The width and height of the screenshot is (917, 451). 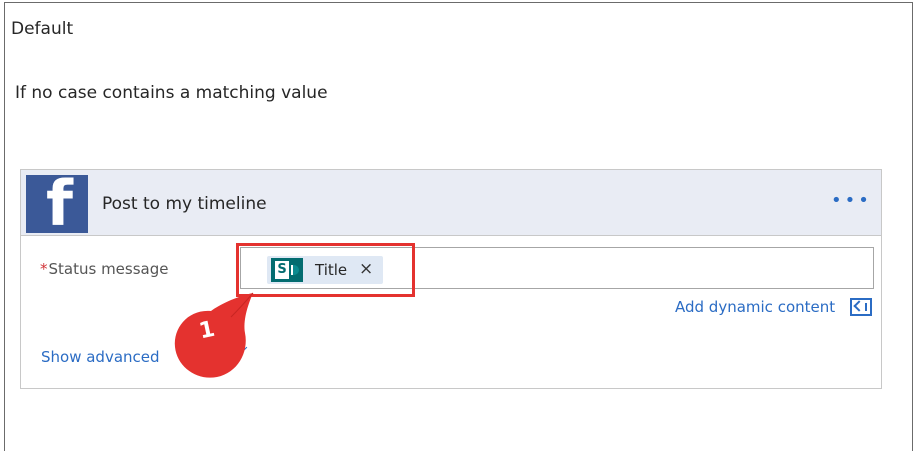 I want to click on default-branch-description: If no case contains a matching value, so click(x=171, y=93).